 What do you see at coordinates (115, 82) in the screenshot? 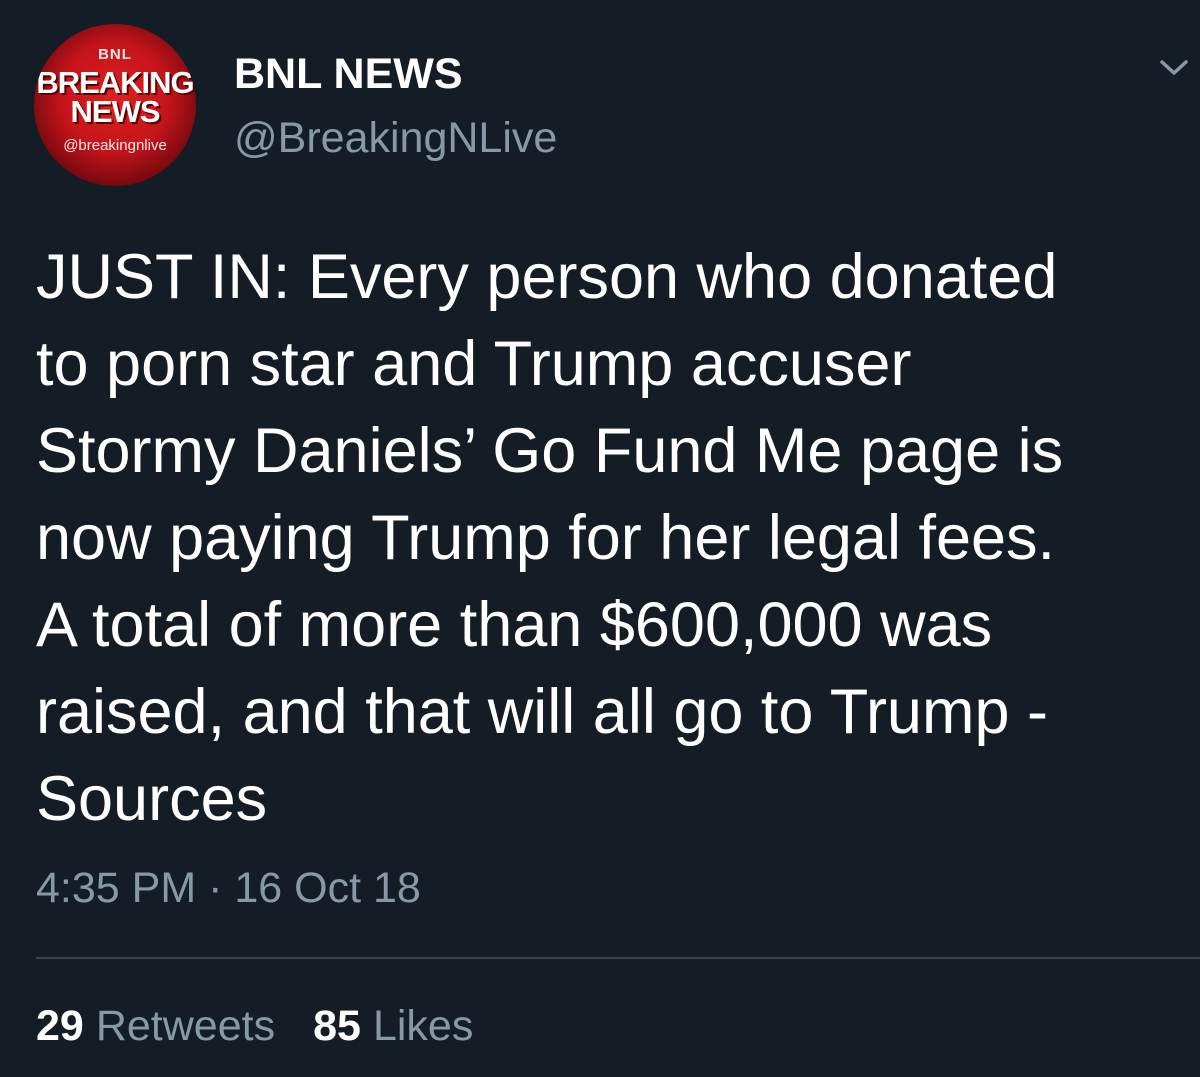
I see `avatar-line-1: BREAKING` at bounding box center [115, 82].